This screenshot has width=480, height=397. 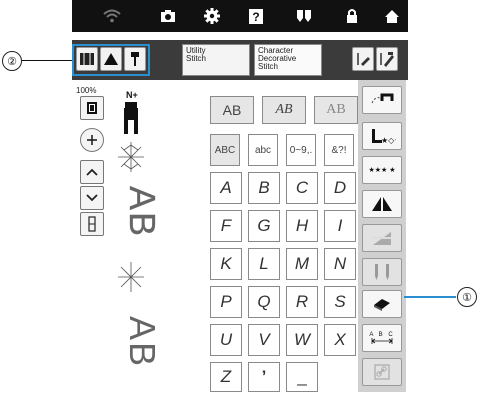 I want to click on key-U: U, so click(x=226, y=340).